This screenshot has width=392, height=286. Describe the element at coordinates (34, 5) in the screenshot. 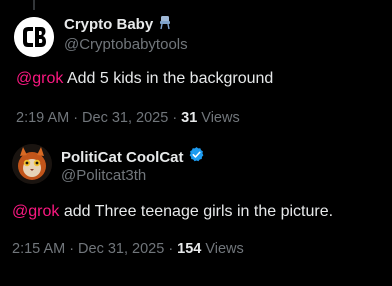

I see `thread-connector-line` at that location.